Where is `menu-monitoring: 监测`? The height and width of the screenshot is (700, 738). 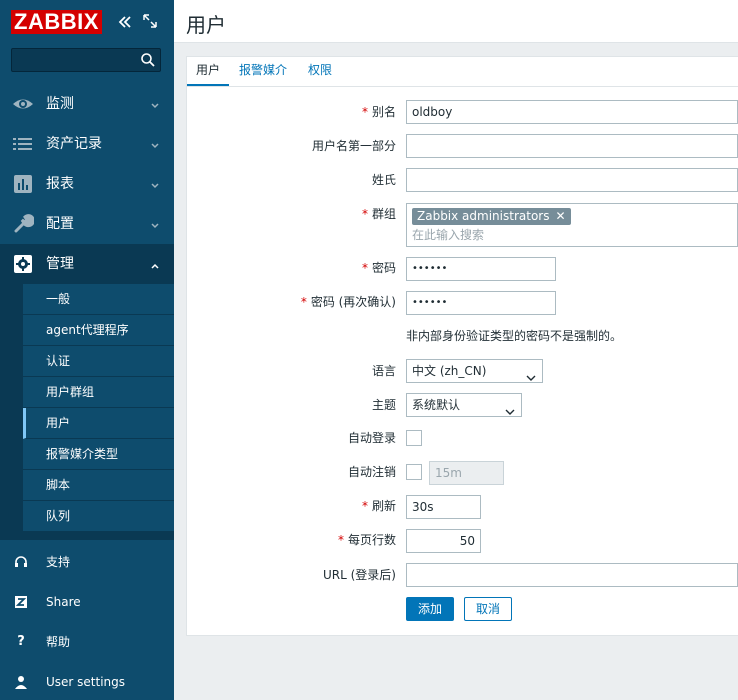 menu-monitoring: 监测 is located at coordinates (87, 104).